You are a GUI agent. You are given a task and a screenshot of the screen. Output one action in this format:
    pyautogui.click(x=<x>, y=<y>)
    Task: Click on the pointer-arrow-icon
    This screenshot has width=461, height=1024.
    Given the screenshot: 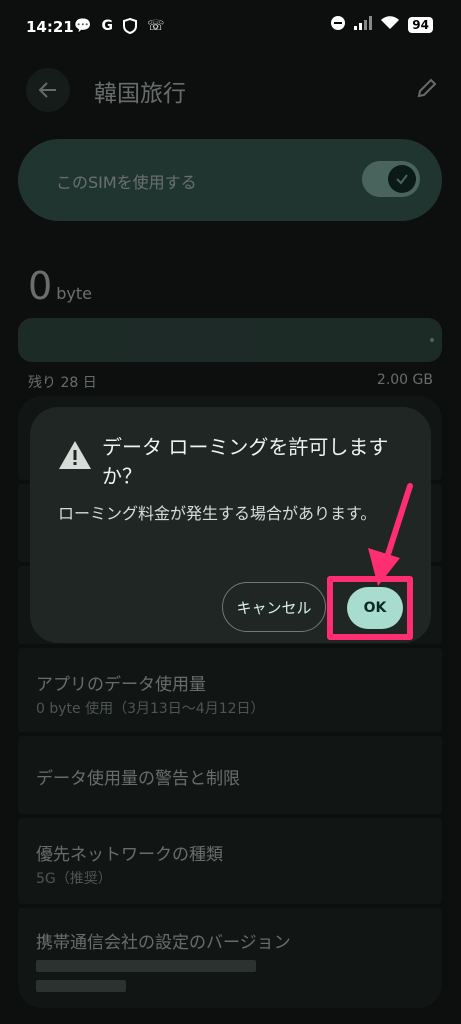 What is the action you would take?
    pyautogui.click(x=390, y=534)
    